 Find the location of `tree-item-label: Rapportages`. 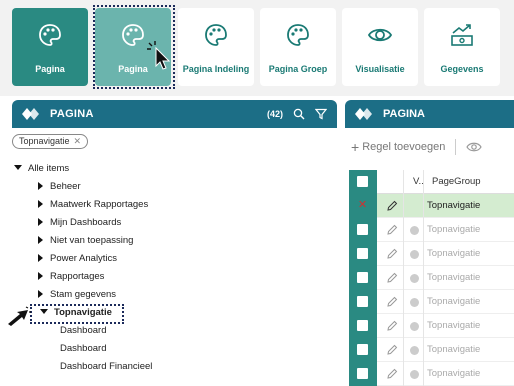

tree-item-label: Rapportages is located at coordinates (77, 276).